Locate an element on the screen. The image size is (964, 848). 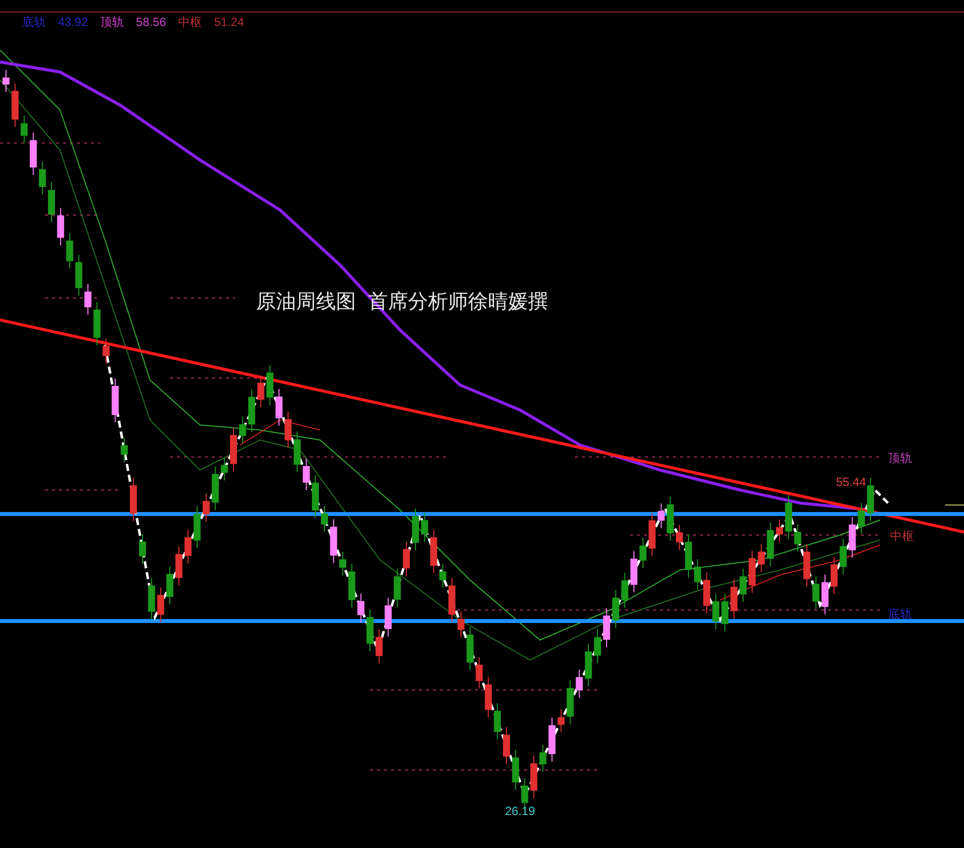
chart-annotation: 原油周线图 is located at coordinates (306, 301).